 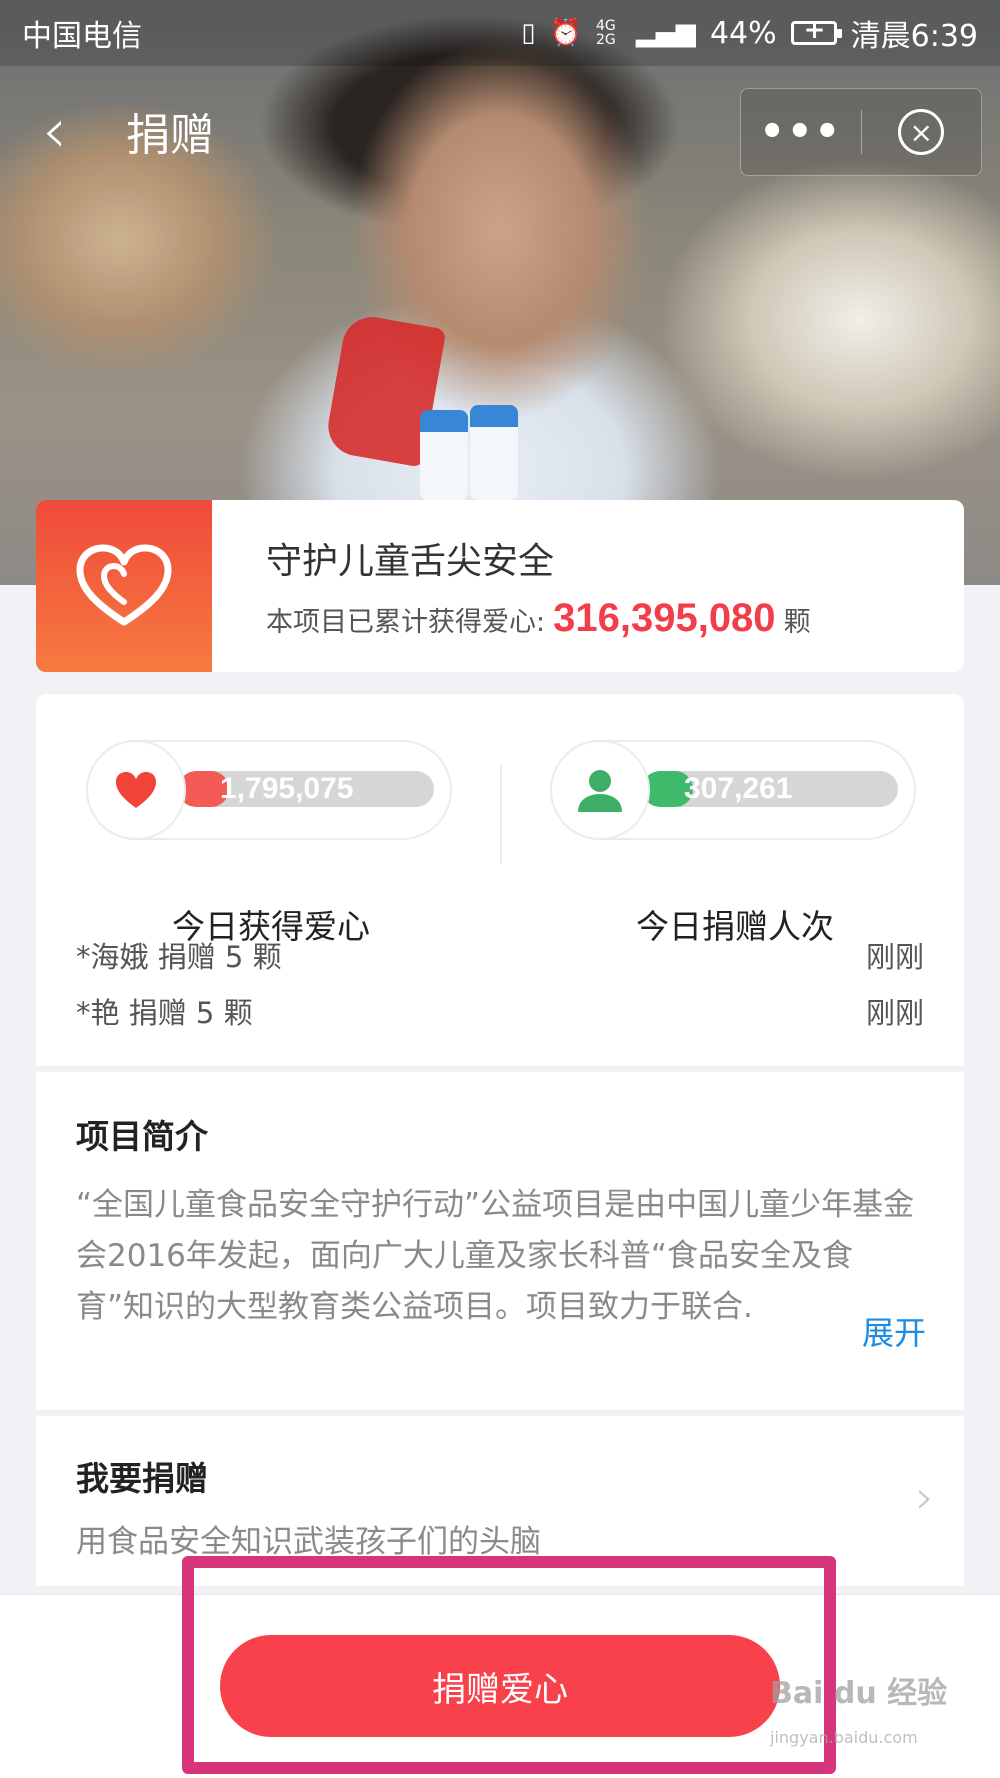 What do you see at coordinates (844, 1737) in the screenshot?
I see `watermark-url: jingyan.baidu.com` at bounding box center [844, 1737].